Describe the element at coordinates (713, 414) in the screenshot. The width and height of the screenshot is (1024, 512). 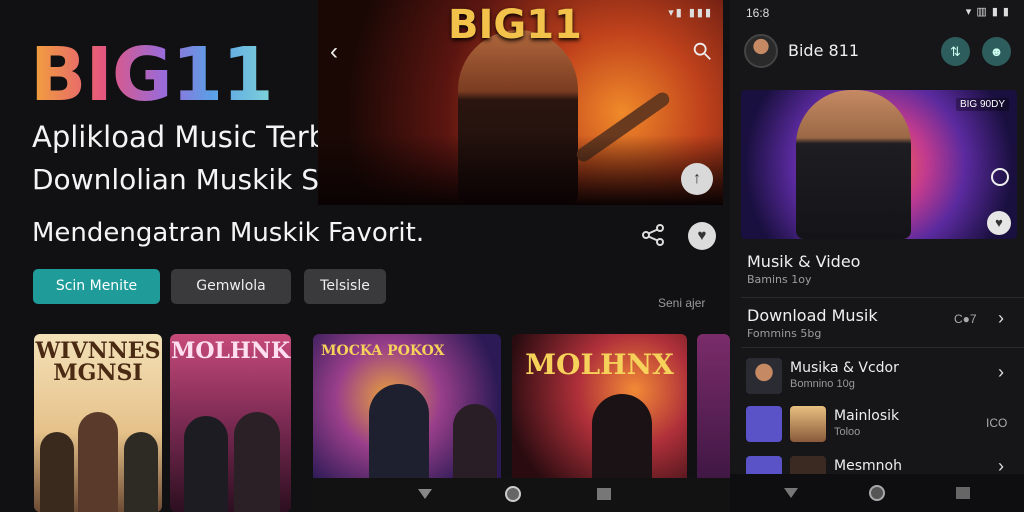
I see `album-card-partial` at that location.